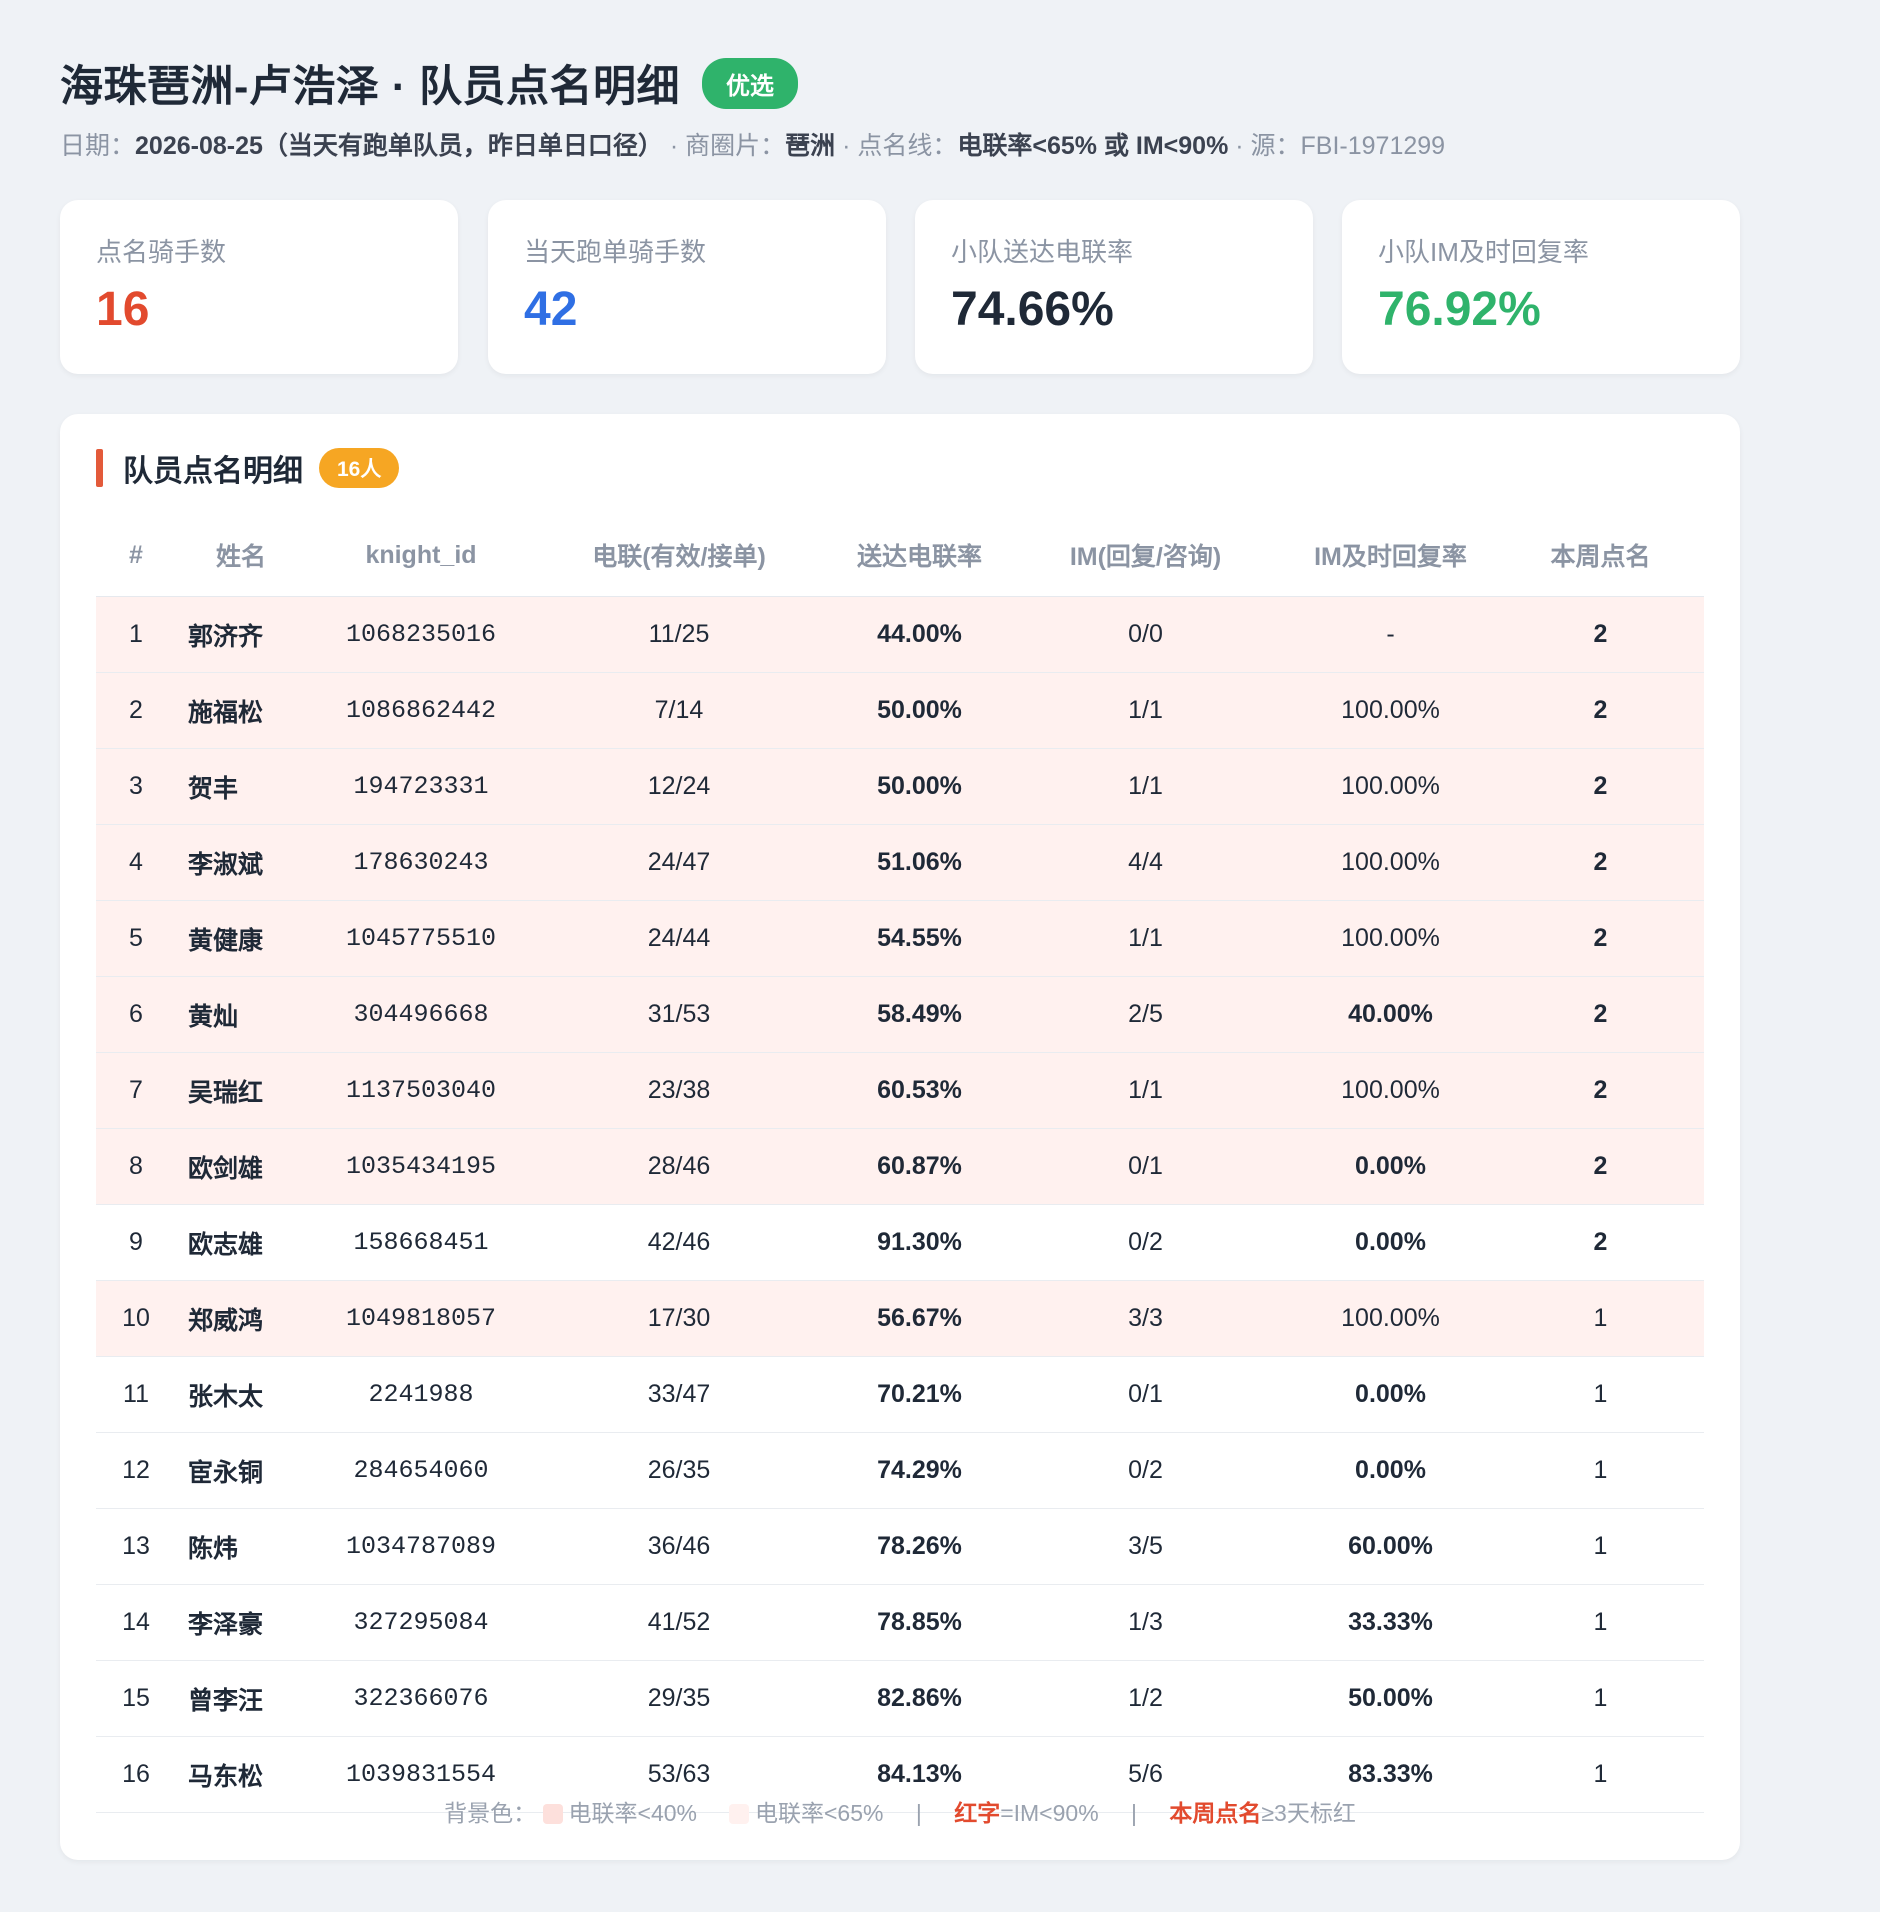 The height and width of the screenshot is (1912, 1880). I want to click on cell-call-rate: 70.21%, so click(919, 1394).